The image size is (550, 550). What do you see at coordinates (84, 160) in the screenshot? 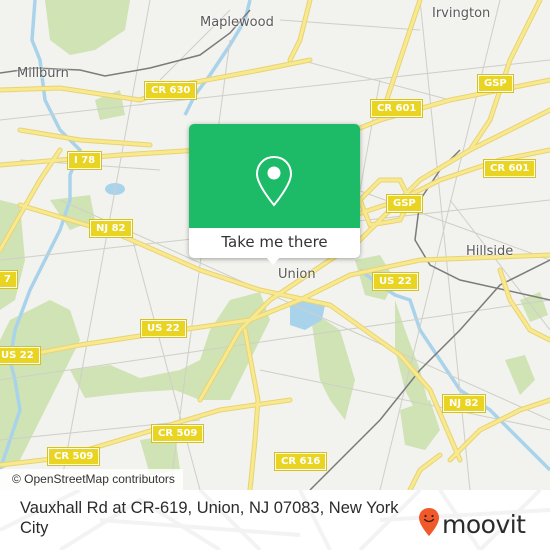
I see `route-shield-i78: I 78` at bounding box center [84, 160].